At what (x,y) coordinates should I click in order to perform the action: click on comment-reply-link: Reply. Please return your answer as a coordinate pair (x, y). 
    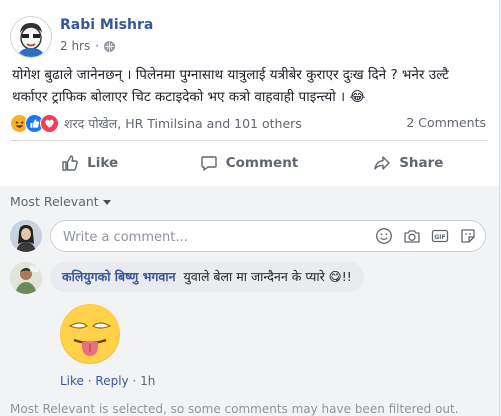
    Looking at the image, I should click on (111, 381).